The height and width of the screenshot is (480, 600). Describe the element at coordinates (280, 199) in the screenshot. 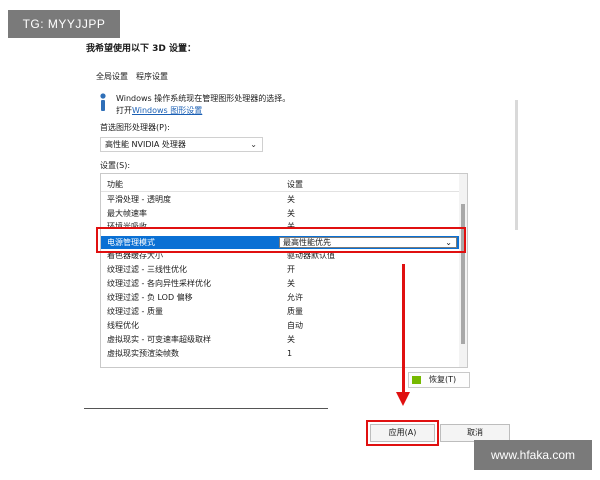

I see `table-row: 平滑处理 - 透明度 关` at that location.